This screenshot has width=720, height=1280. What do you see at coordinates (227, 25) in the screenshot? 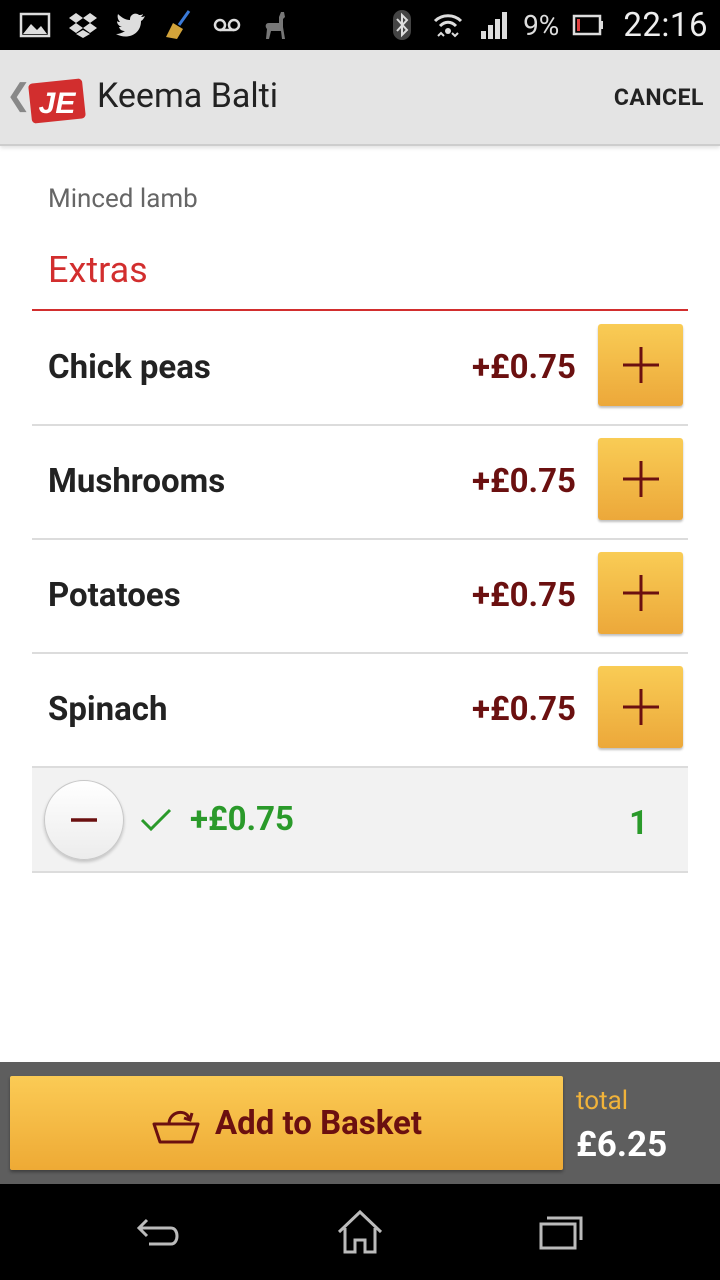
I see `voicemail-icon` at bounding box center [227, 25].